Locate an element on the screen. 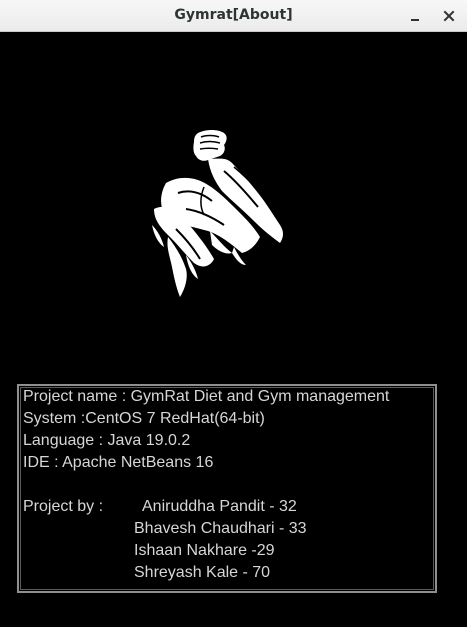  minimize-icon is located at coordinates (415, 20).